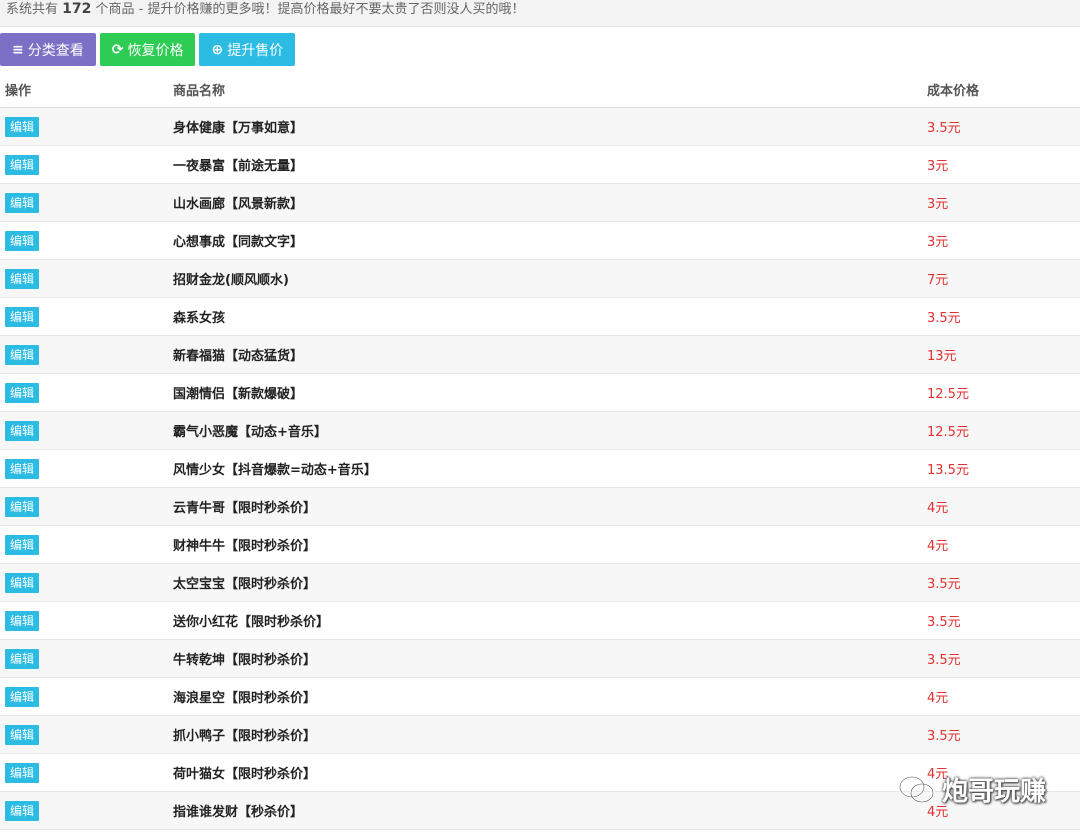 The width and height of the screenshot is (1080, 838). What do you see at coordinates (217, 49) in the screenshot?
I see `plus-circle-icon: ⊕` at bounding box center [217, 49].